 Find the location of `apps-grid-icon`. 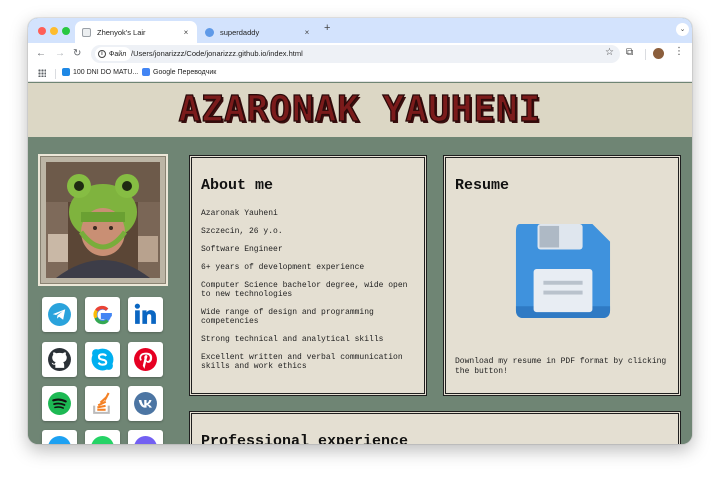

apps-grid-icon is located at coordinates (42, 73).